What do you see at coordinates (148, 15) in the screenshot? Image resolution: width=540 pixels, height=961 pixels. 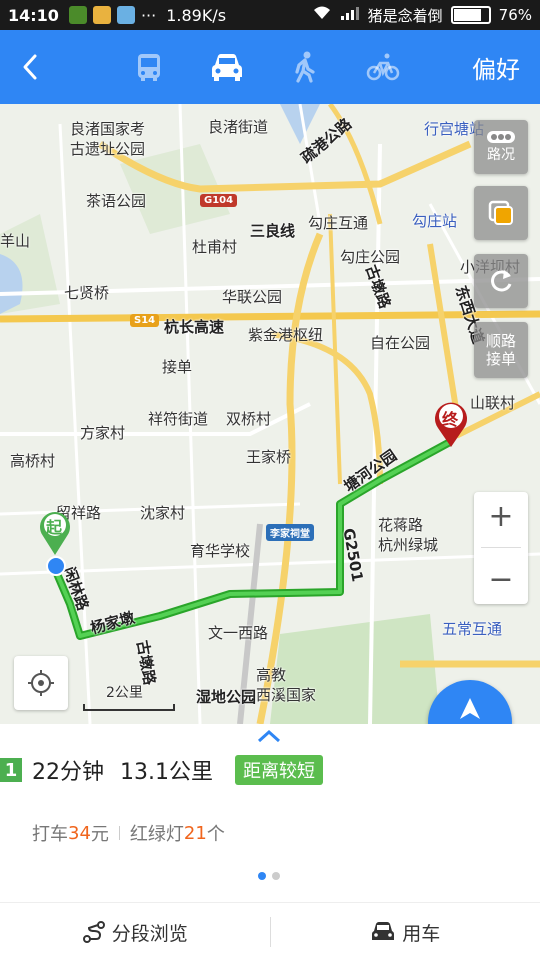 I see `more-icon: ···` at bounding box center [148, 15].